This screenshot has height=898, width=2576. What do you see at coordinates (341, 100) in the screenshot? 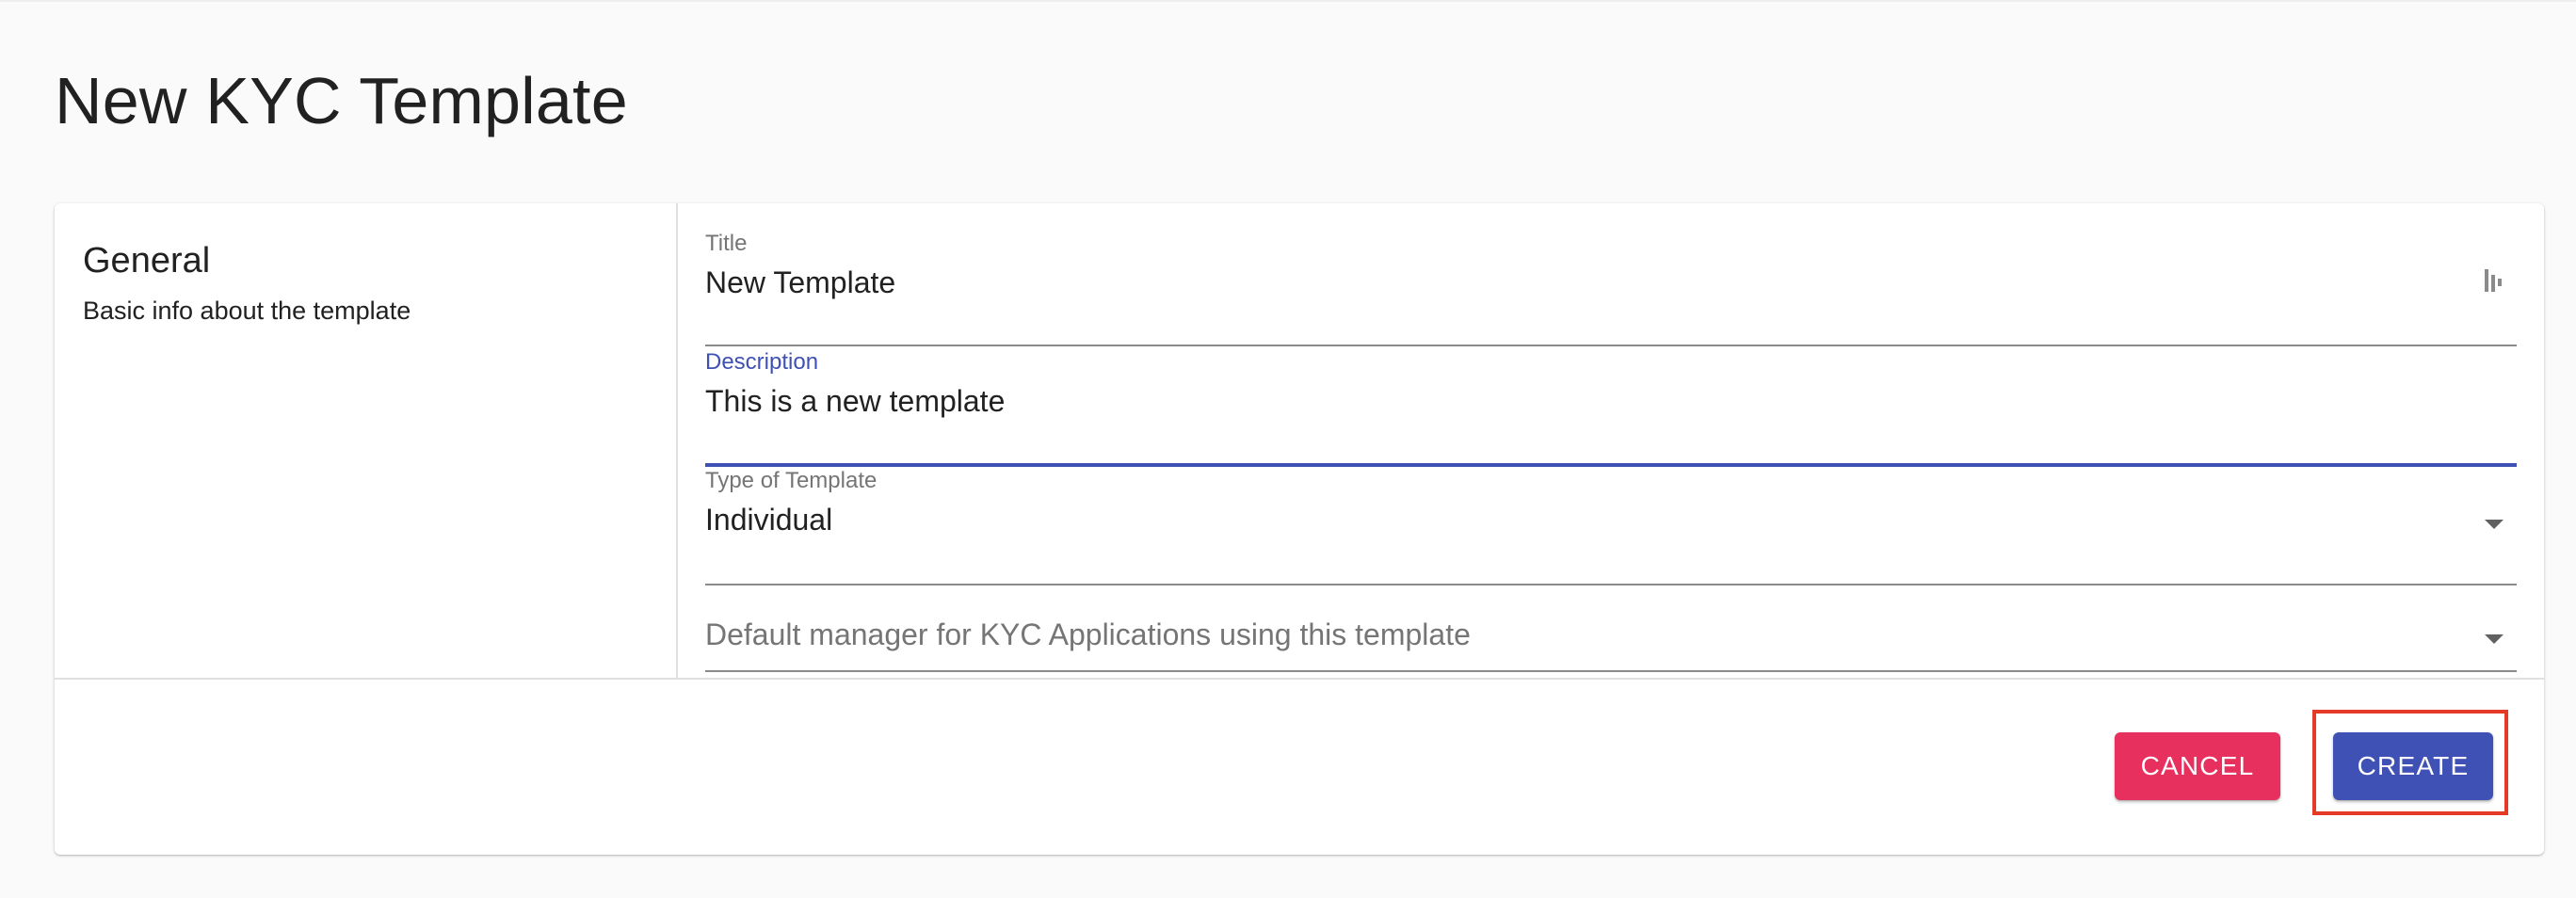
I see `page-title: New KYC Template` at bounding box center [341, 100].